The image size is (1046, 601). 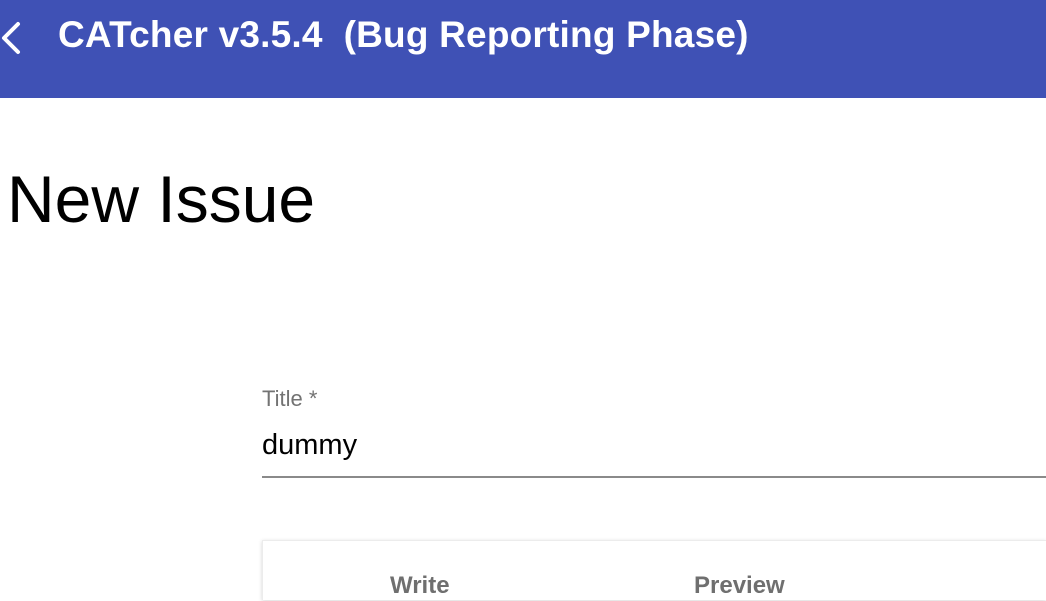 What do you see at coordinates (654, 477) in the screenshot?
I see `title-field-underline` at bounding box center [654, 477].